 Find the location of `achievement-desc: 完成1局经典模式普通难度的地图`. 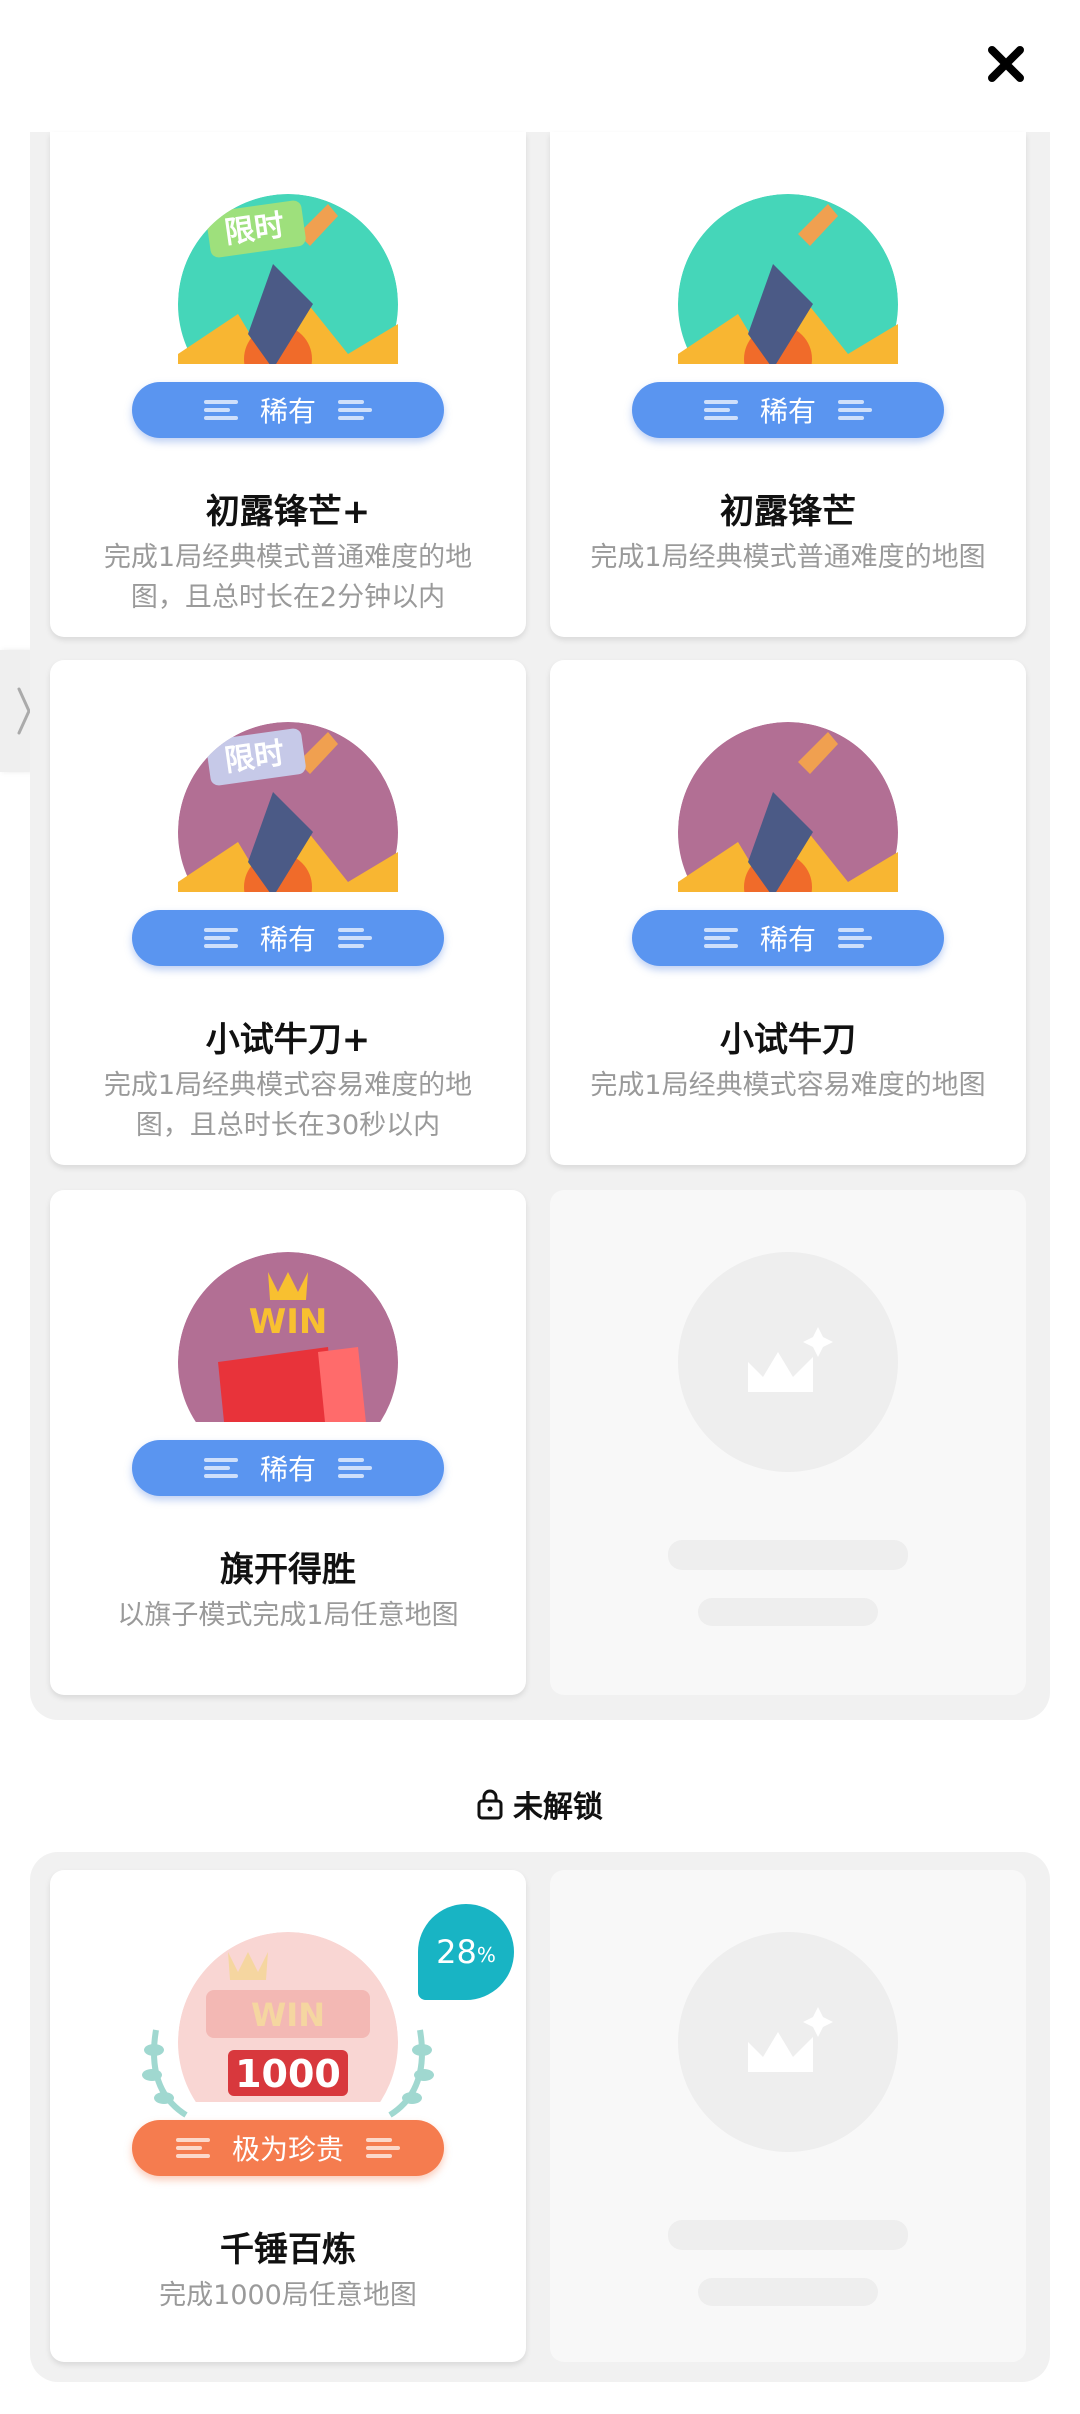

achievement-desc: 完成1局经典模式普通难度的地图 is located at coordinates (788, 557).